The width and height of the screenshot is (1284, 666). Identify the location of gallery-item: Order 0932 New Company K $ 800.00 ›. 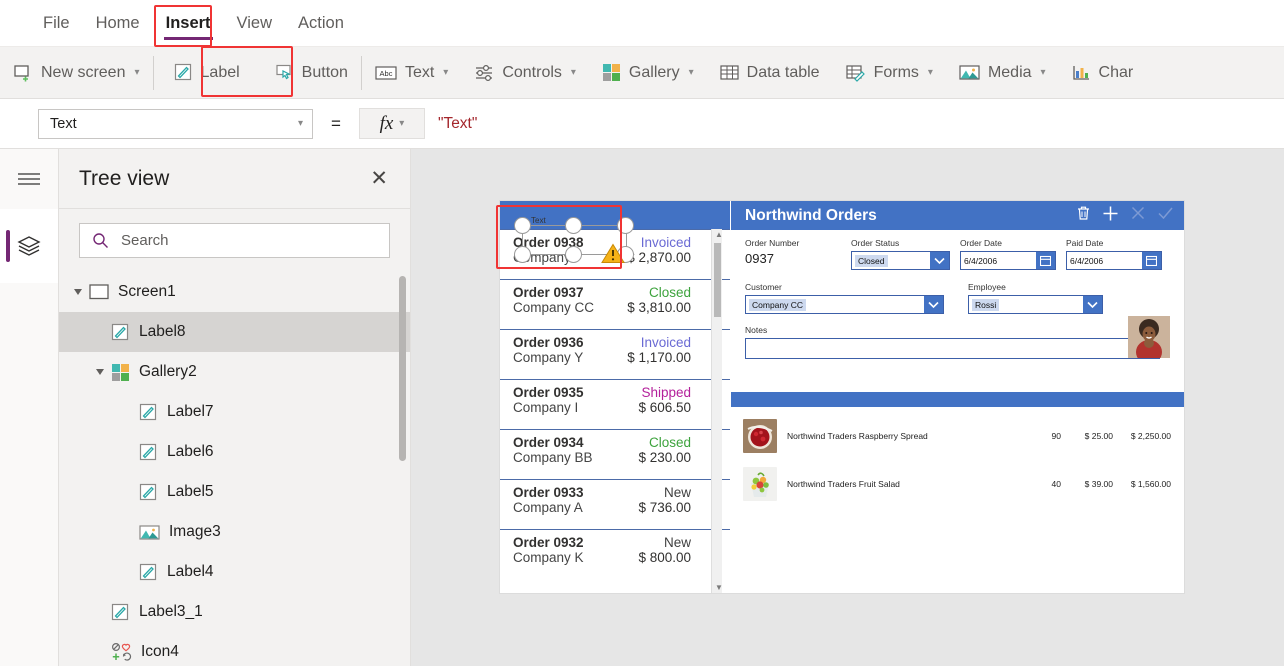
(615, 554).